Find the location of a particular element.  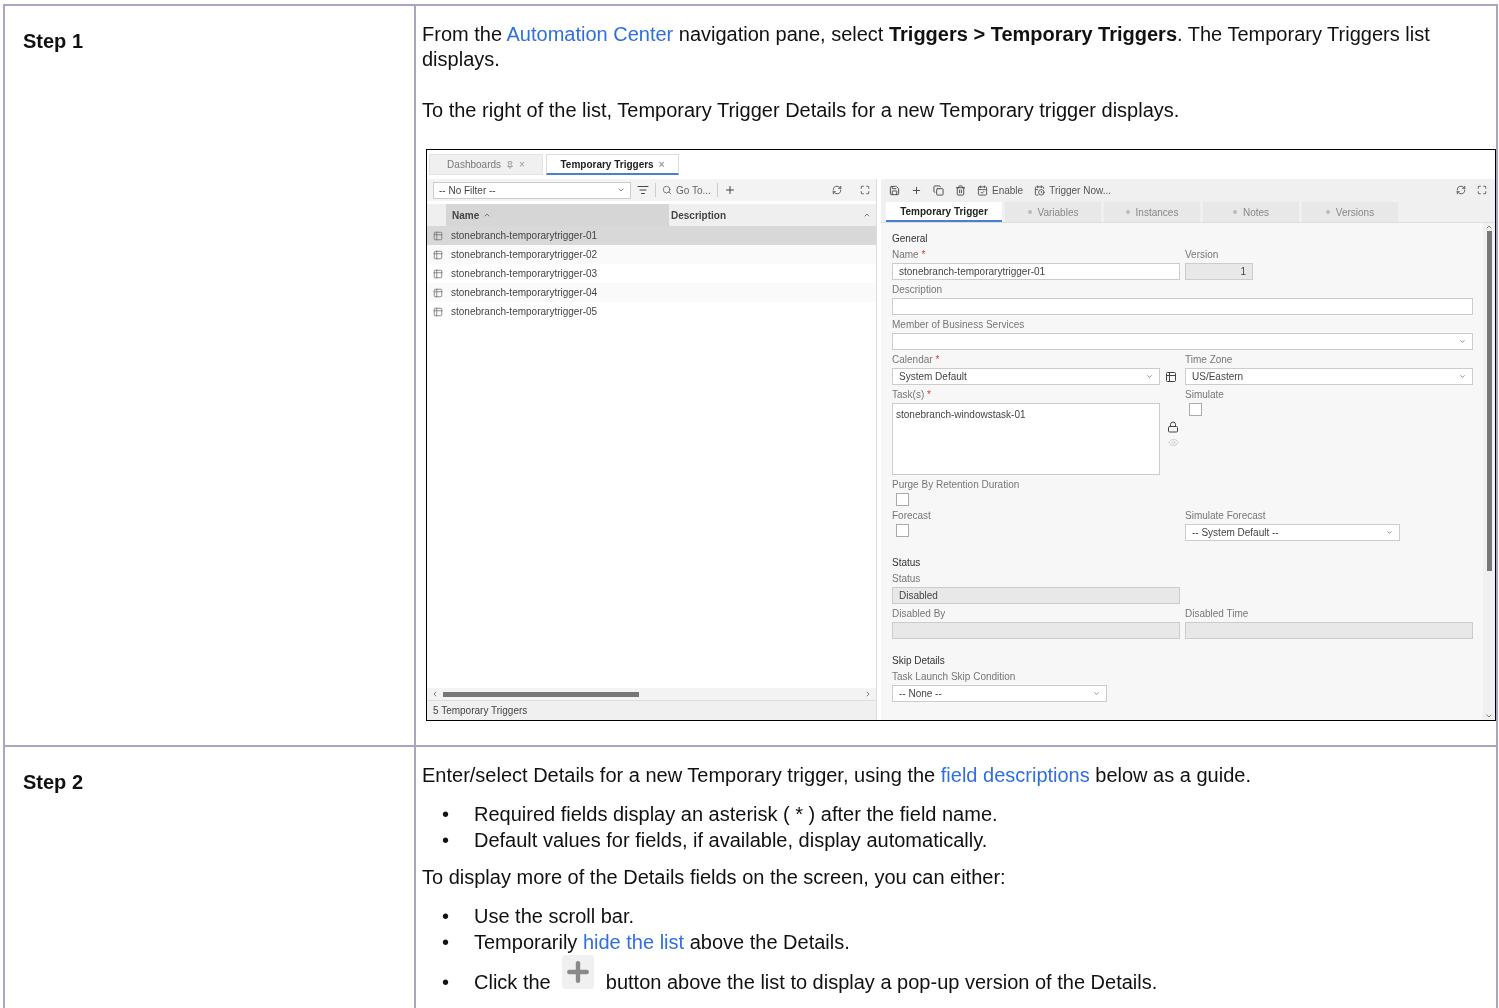

field-label: Purge By Retention Duration is located at coordinates (956, 485).